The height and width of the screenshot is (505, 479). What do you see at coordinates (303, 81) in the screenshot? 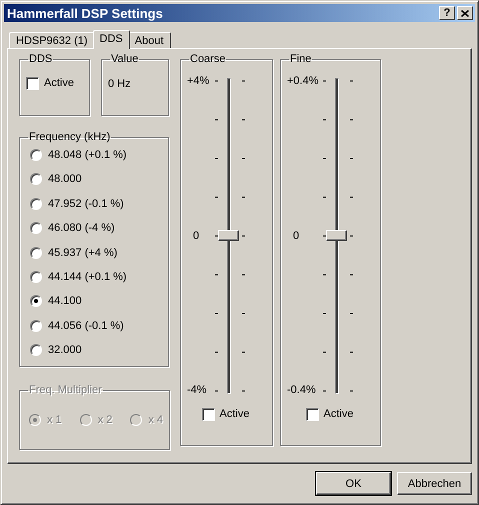
I see `scale-label: +0.4%` at bounding box center [303, 81].